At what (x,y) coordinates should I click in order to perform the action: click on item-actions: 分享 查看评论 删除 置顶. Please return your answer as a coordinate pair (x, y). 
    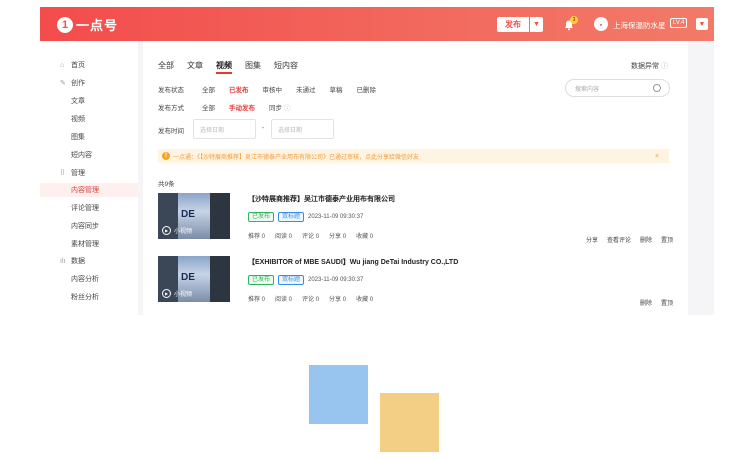
    Looking at the image, I should click on (625, 239).